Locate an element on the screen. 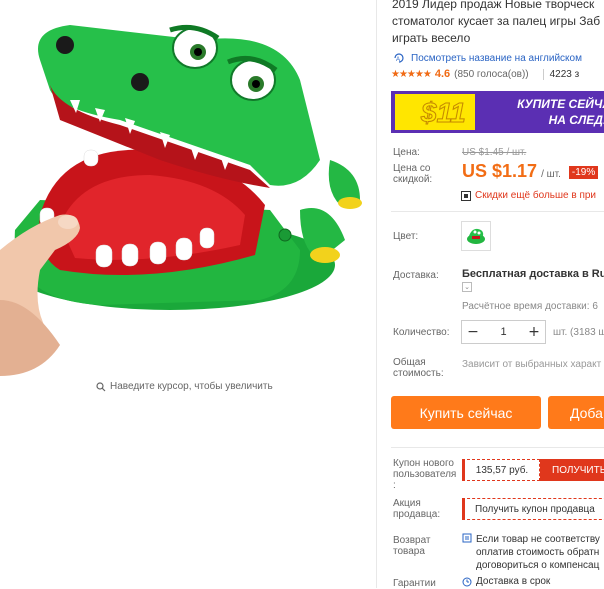 This screenshot has width=604, height=589. quantity-increase-button: + is located at coordinates (534, 332).